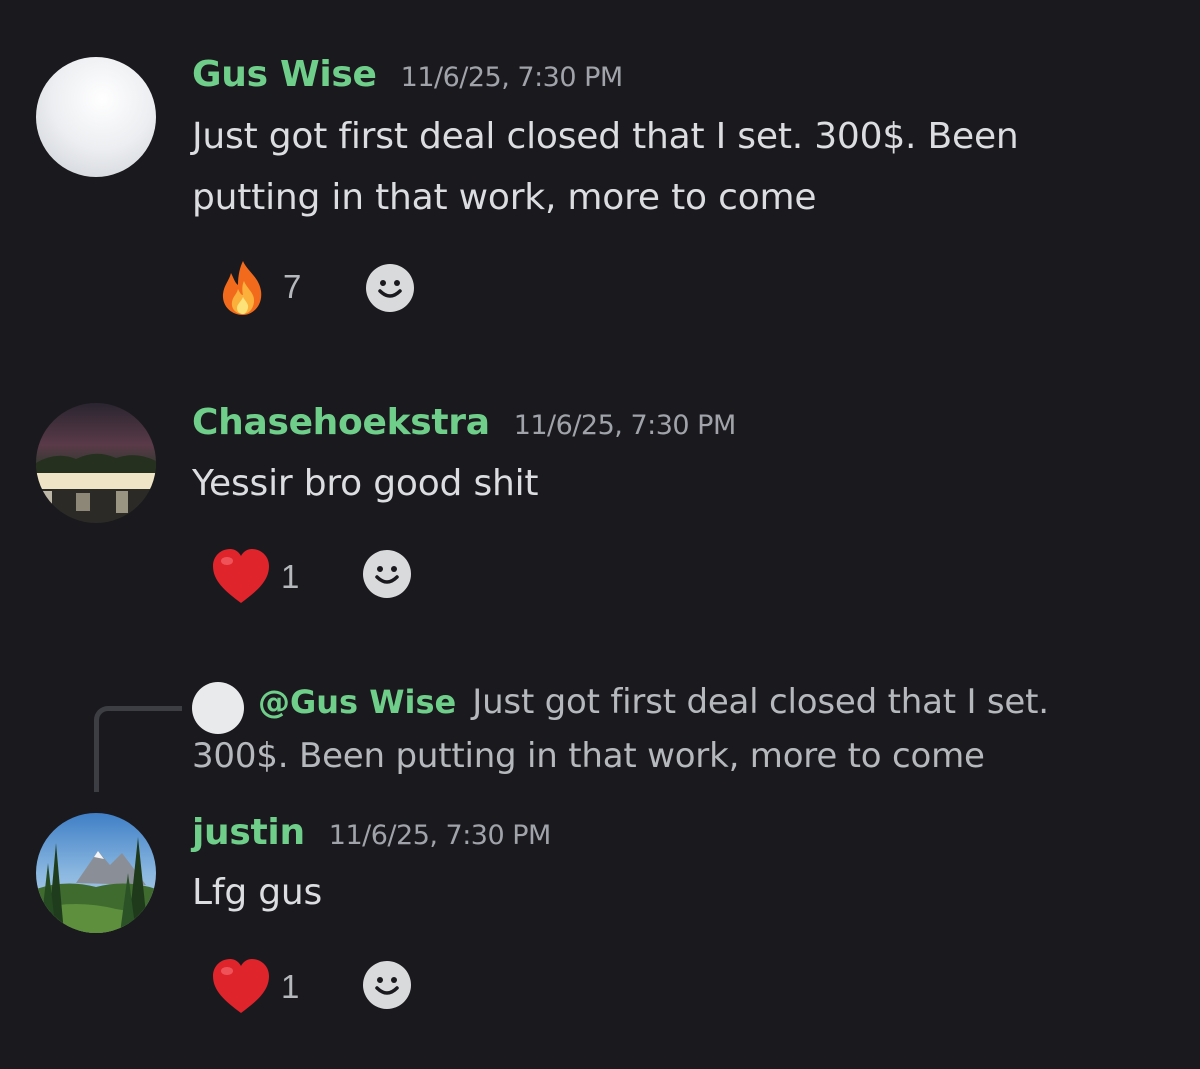 The width and height of the screenshot is (1200, 1069). Describe the element at coordinates (248, 832) in the screenshot. I see `username: justin` at that location.